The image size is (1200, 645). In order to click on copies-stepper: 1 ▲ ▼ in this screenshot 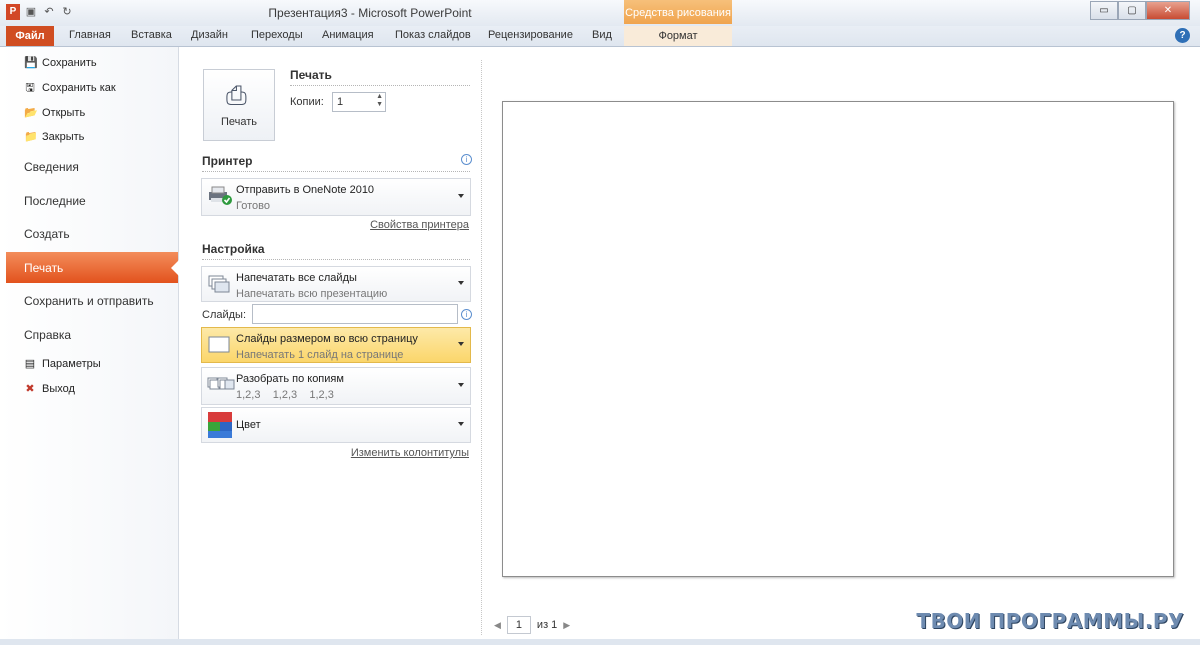, I will do `click(359, 102)`.